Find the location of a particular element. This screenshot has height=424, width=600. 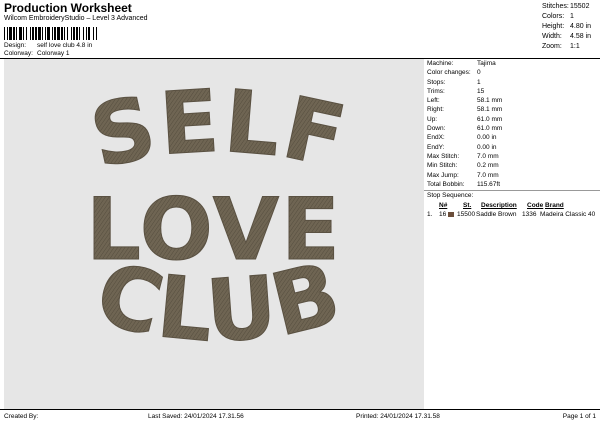

machine-info-label: Up: is located at coordinates (432, 119).